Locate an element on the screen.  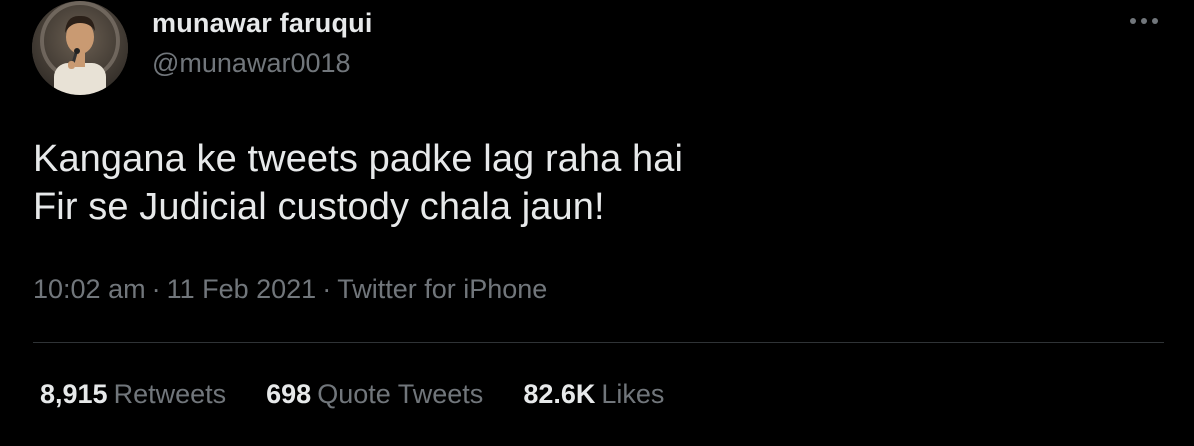
tweet-text-line: Fir se Judicial custody chala jaun! is located at coordinates (319, 207).